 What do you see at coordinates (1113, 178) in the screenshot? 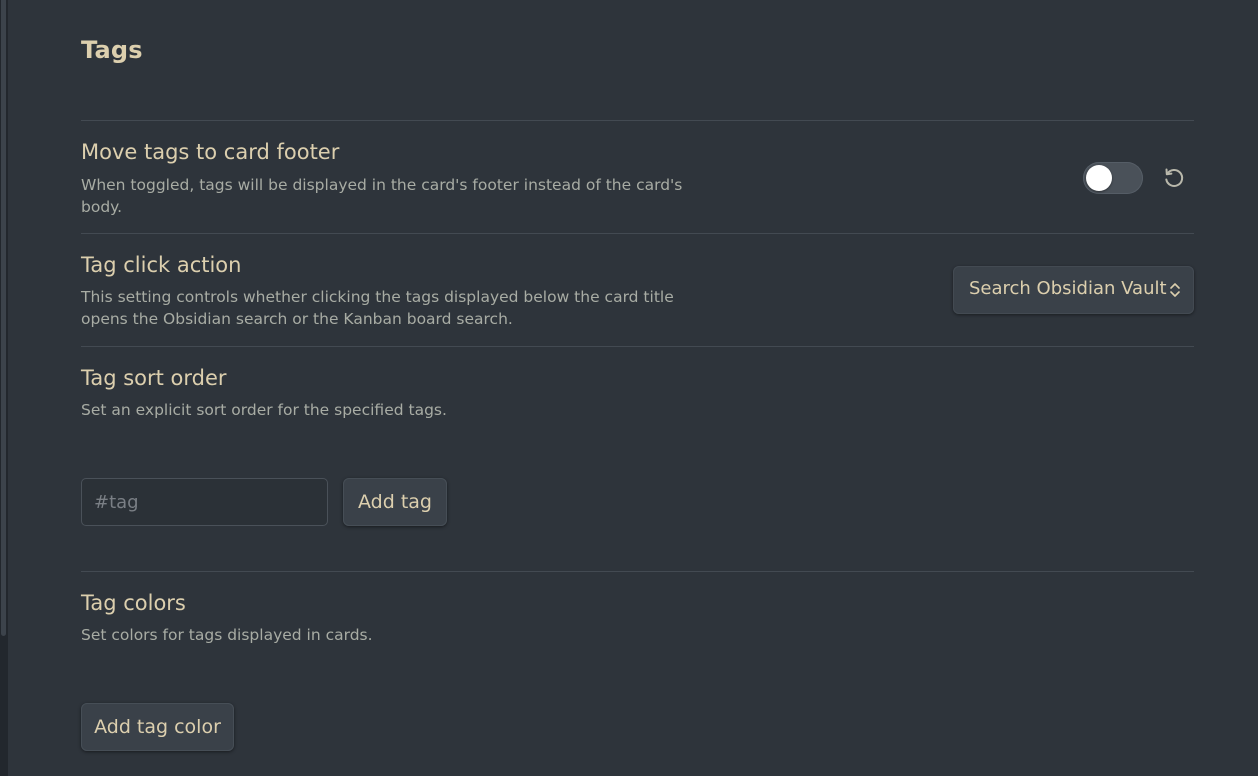
I see `move-tags-toggle` at bounding box center [1113, 178].